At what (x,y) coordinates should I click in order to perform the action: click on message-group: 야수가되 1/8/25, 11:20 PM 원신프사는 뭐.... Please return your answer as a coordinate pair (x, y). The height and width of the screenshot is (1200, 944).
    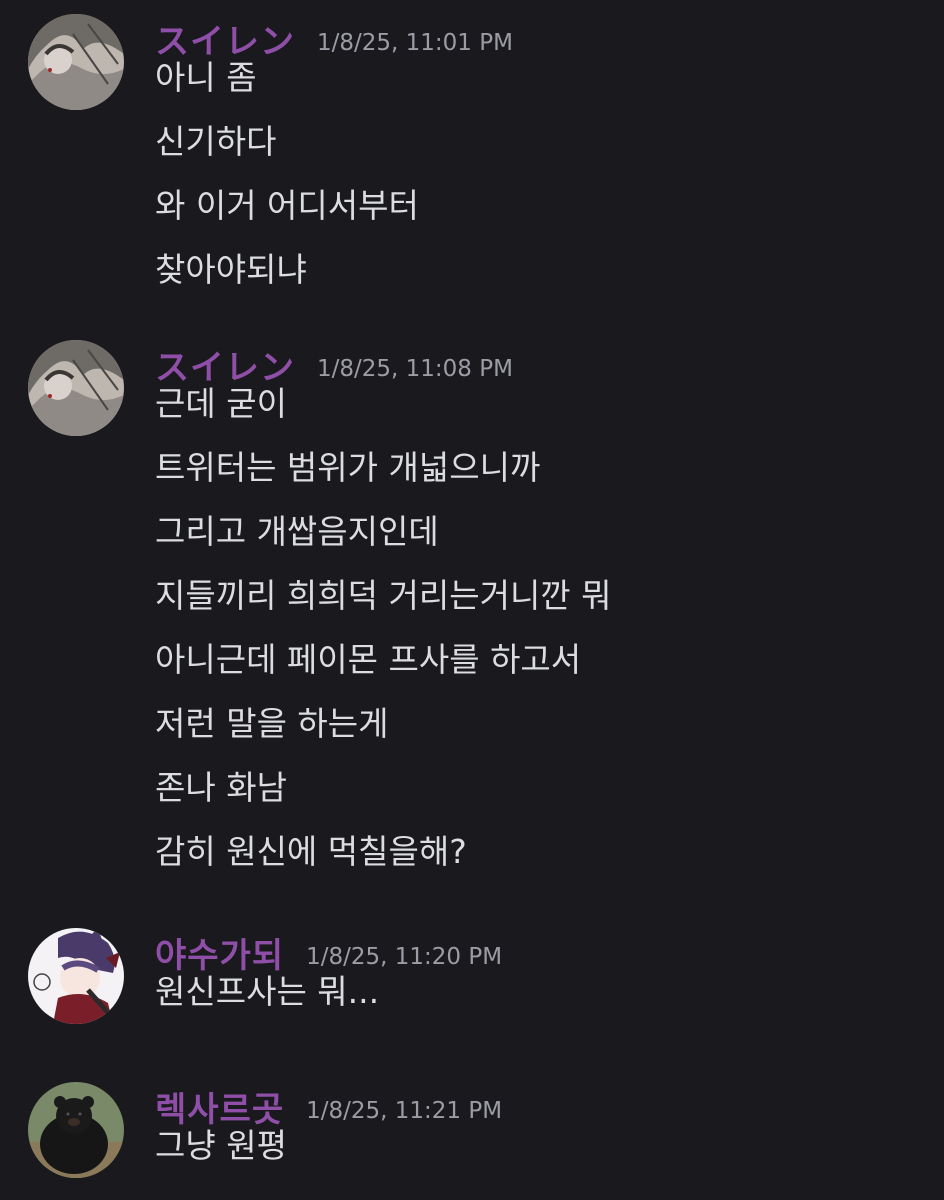
    Looking at the image, I should click on (472, 983).